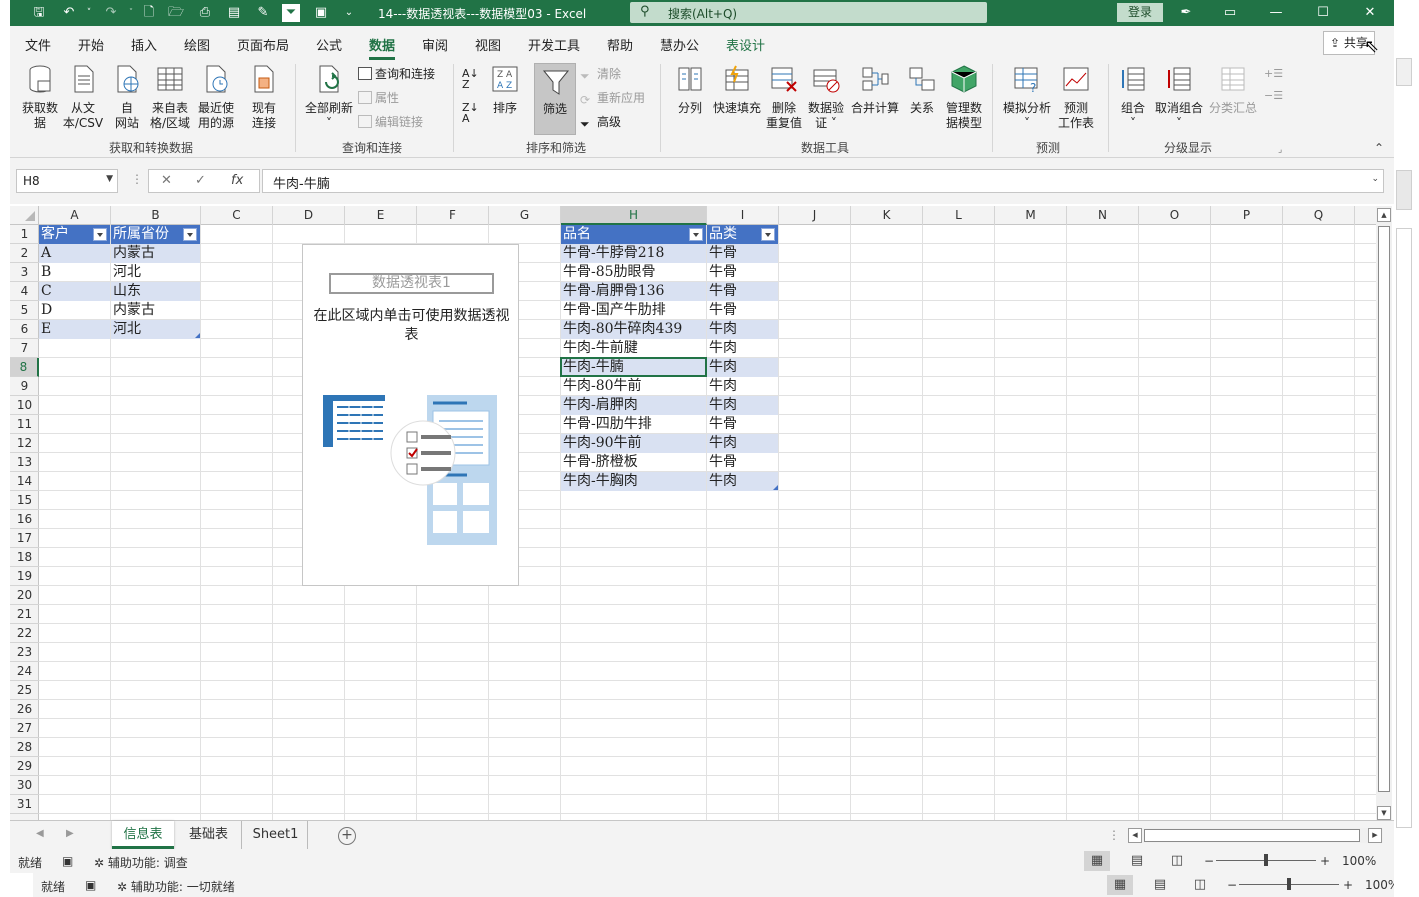 The image size is (1419, 897). I want to click on cancel-icon: ✕, so click(166, 180).